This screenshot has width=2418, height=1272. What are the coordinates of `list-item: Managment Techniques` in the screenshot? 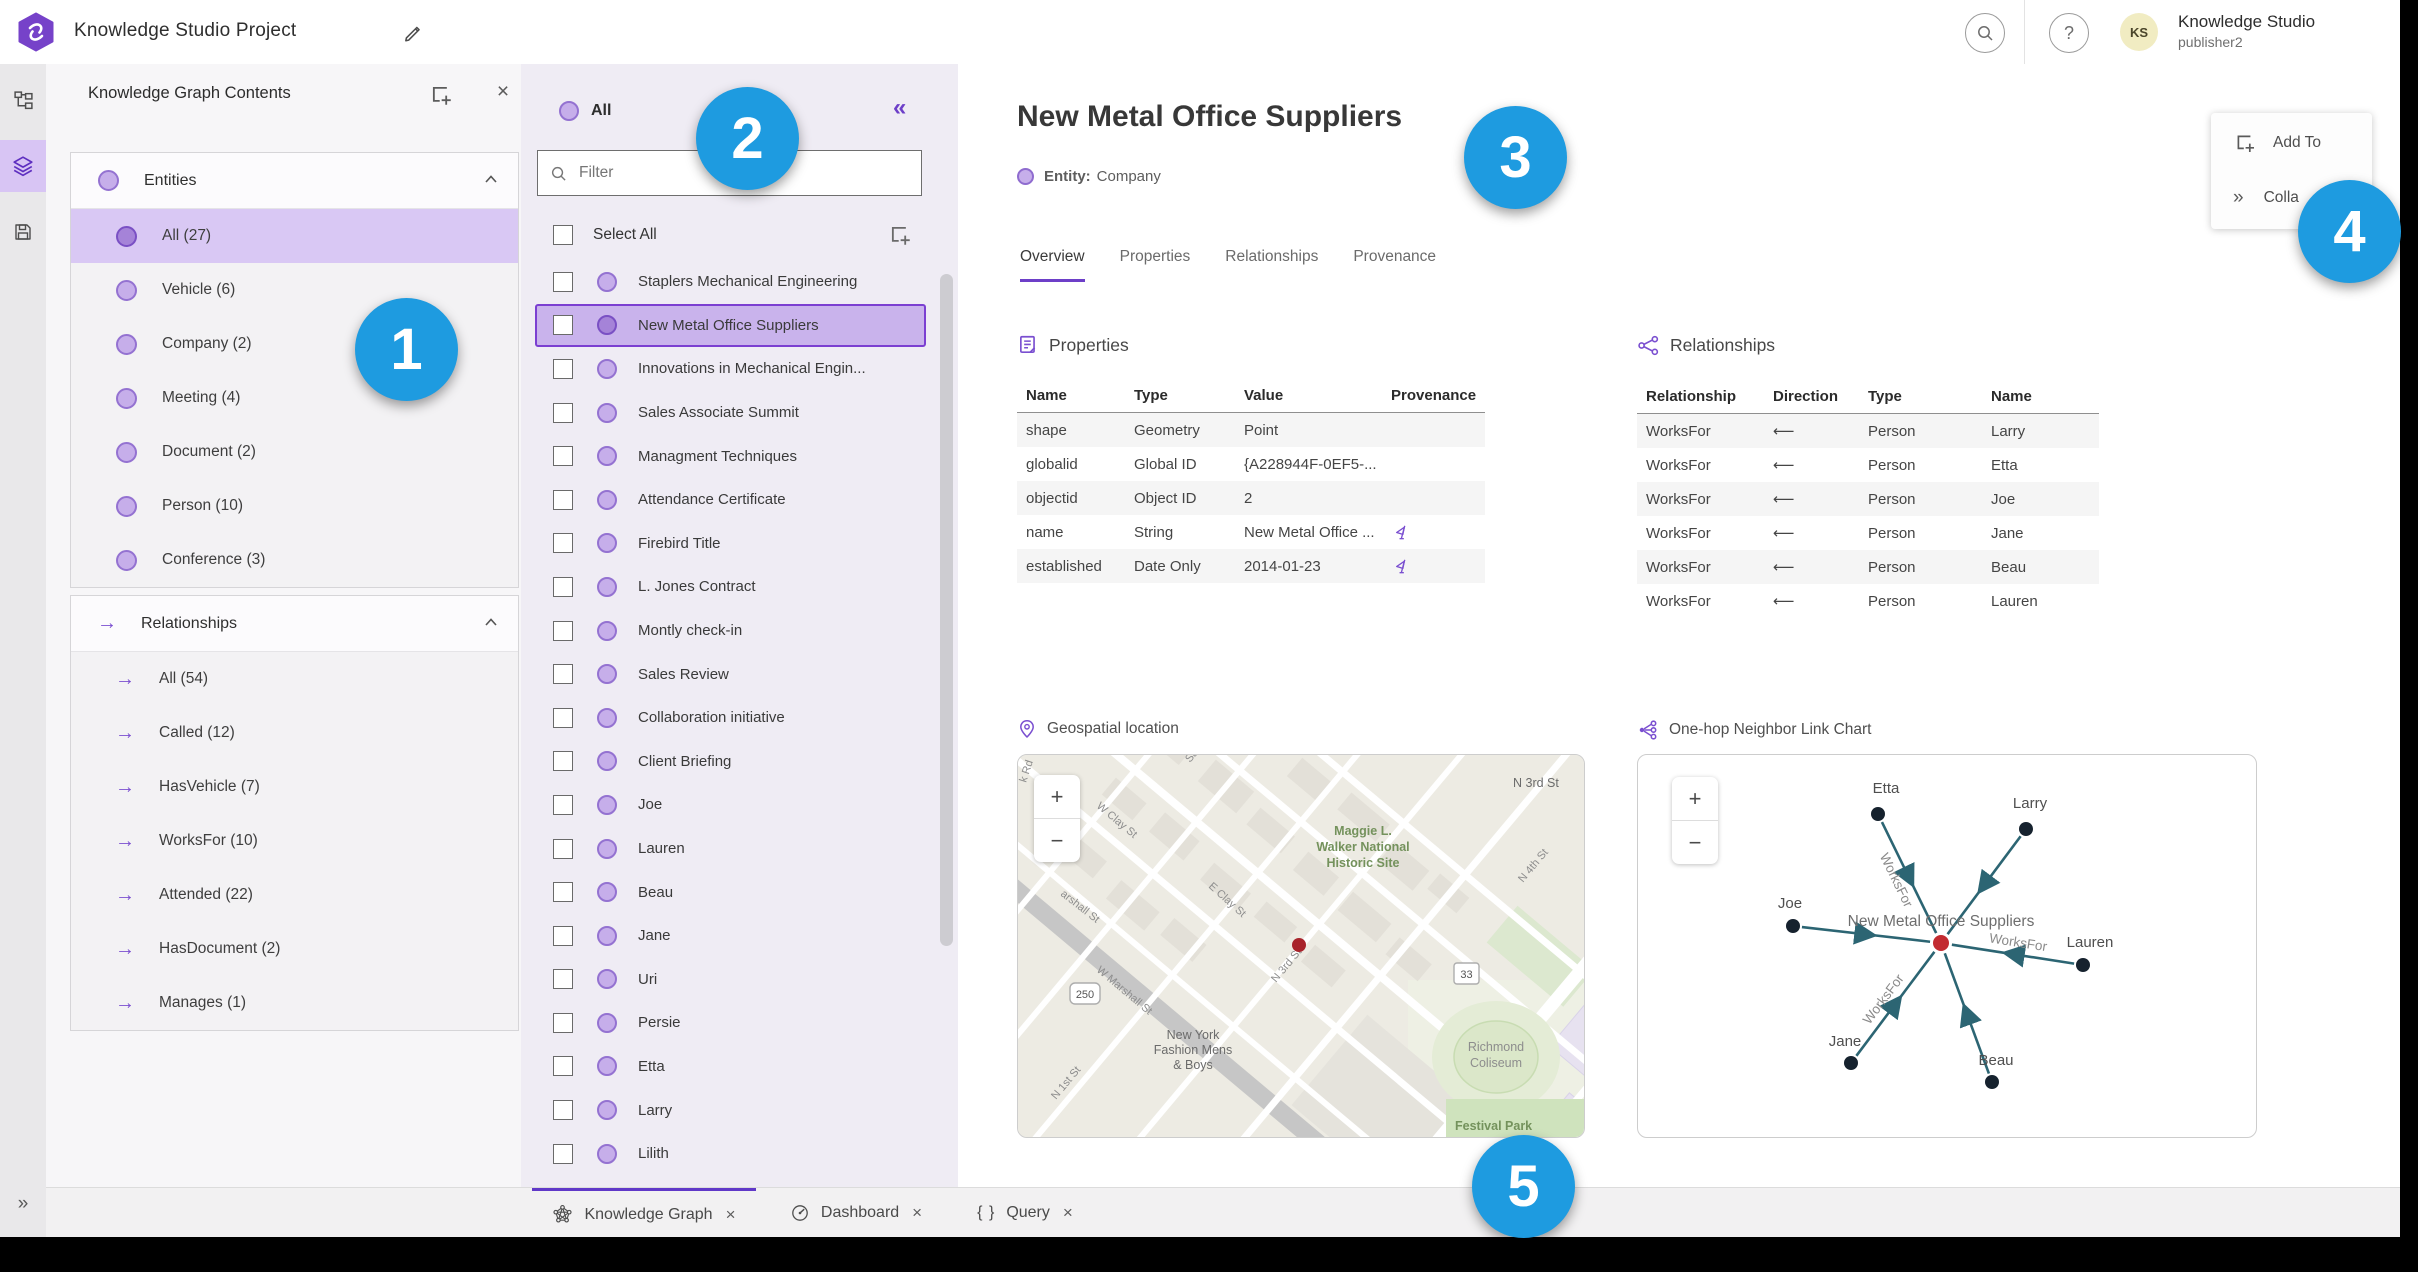 It's located at (730, 456).